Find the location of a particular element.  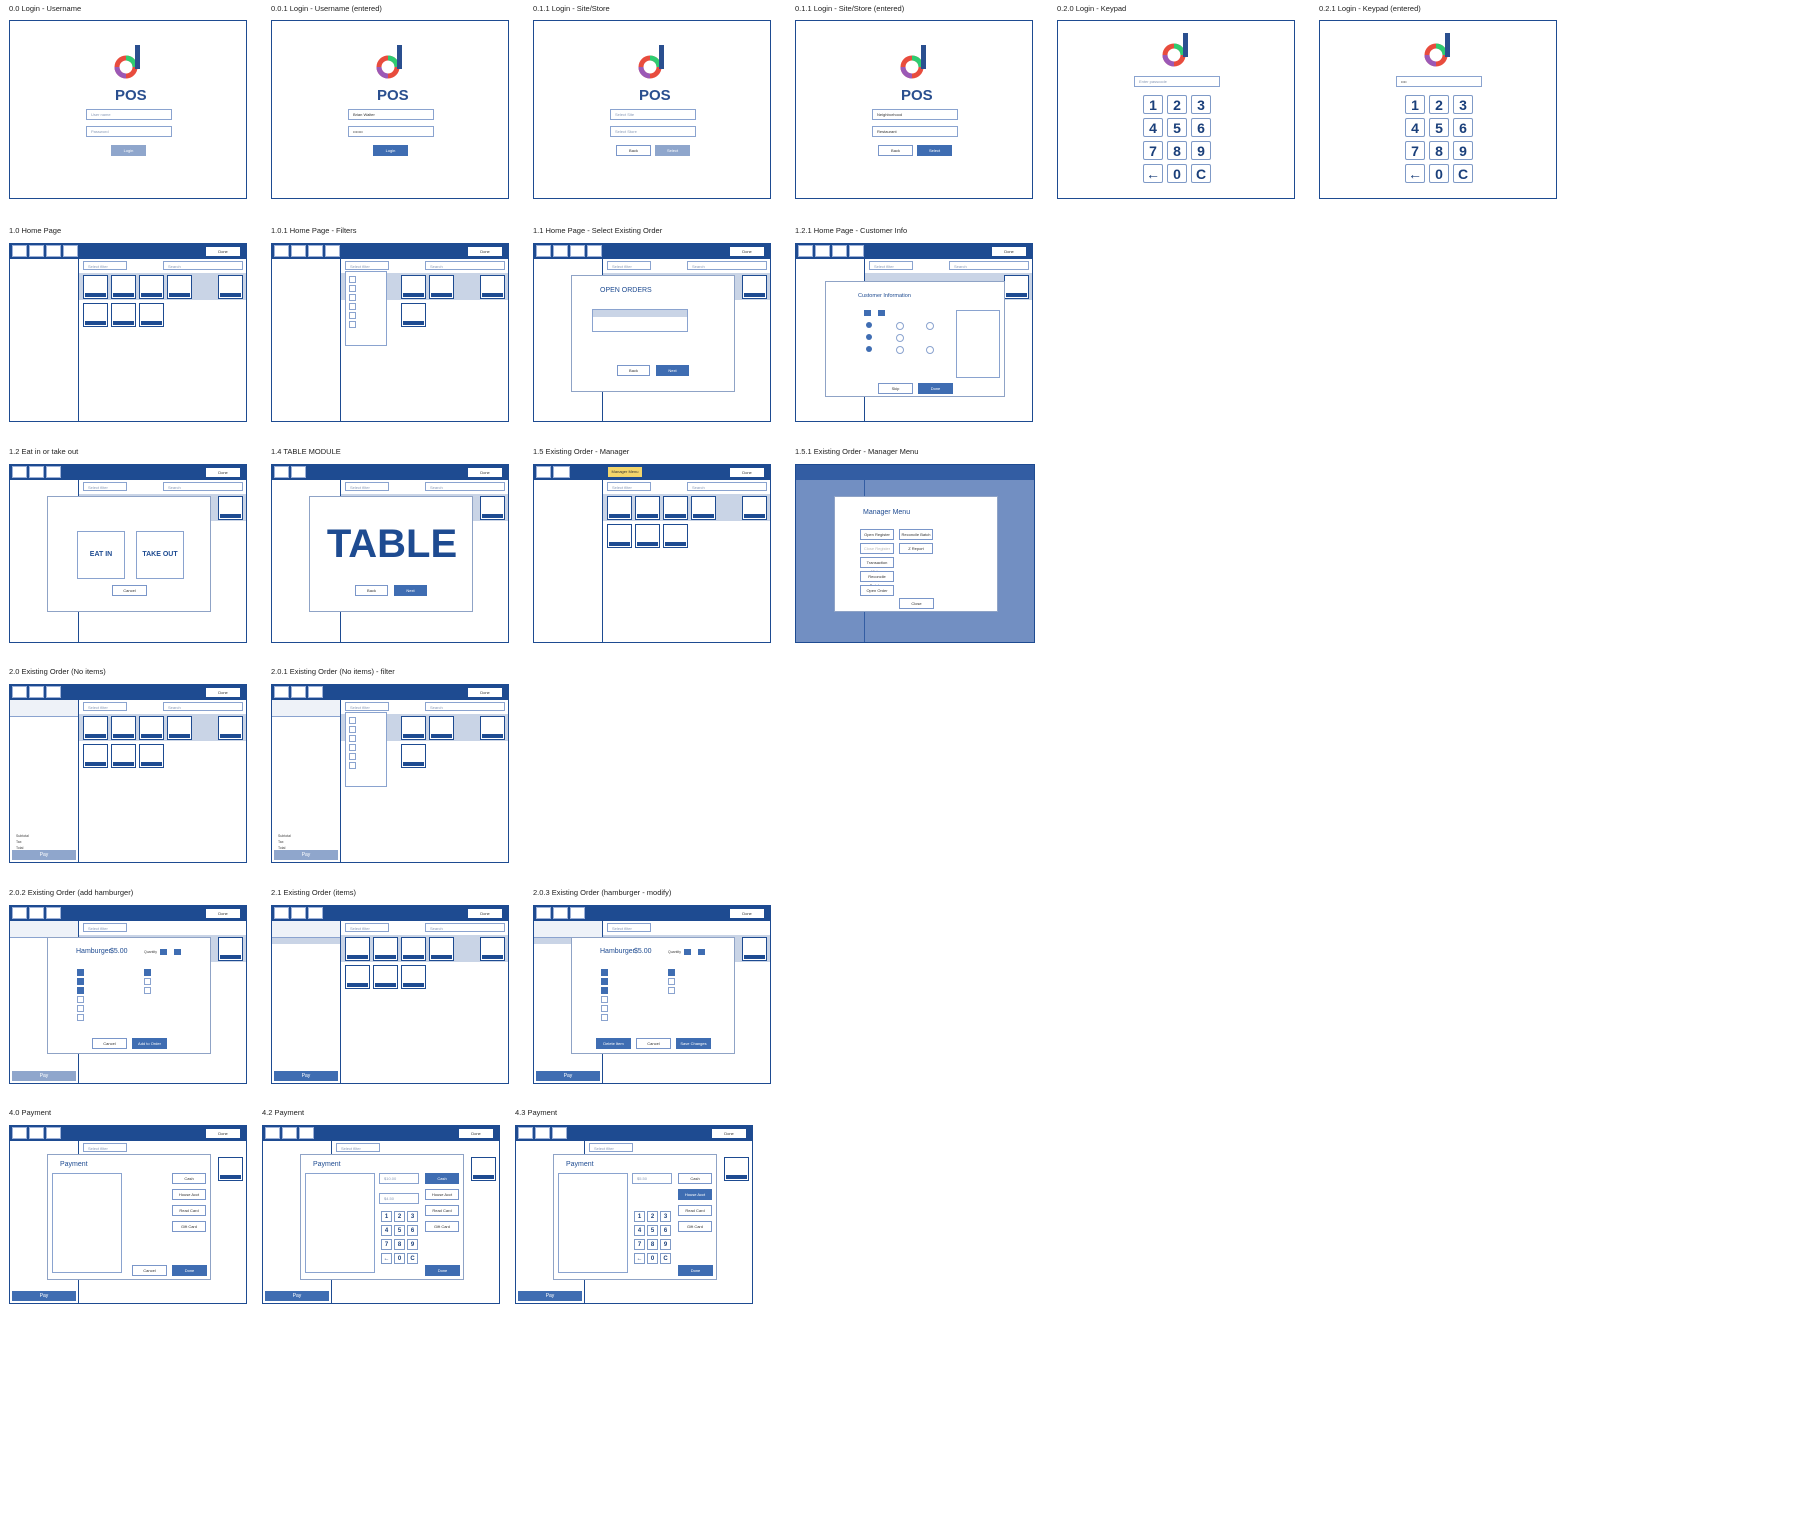

save-changes-button: Save Changes is located at coordinates (693, 1043).